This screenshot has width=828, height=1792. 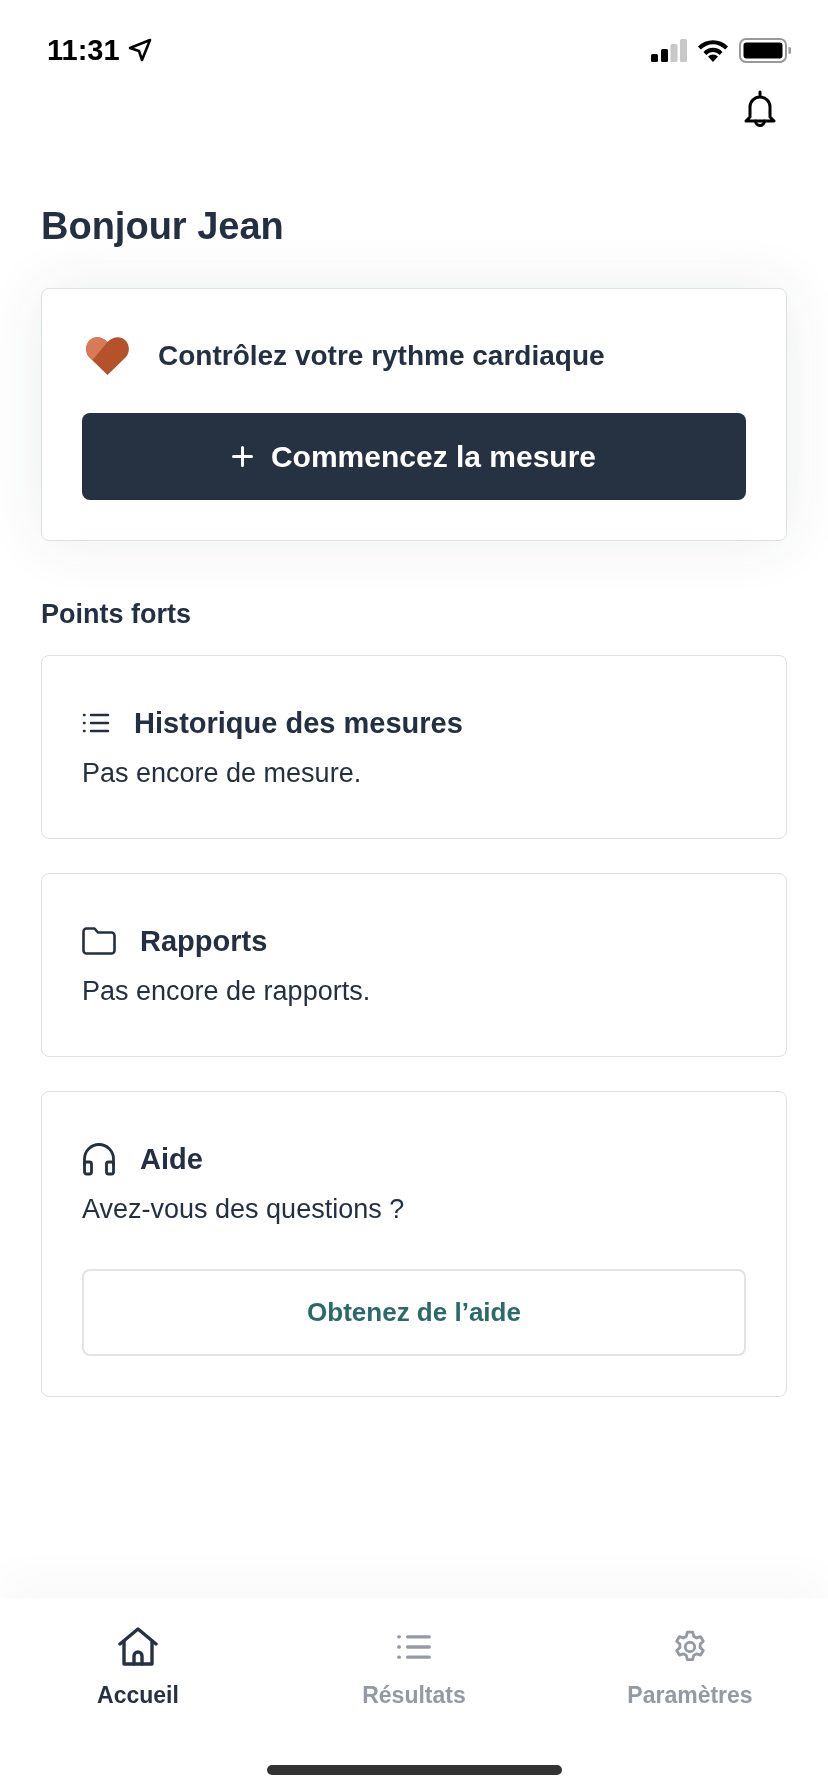 I want to click on card-title: Aide, so click(x=171, y=1159).